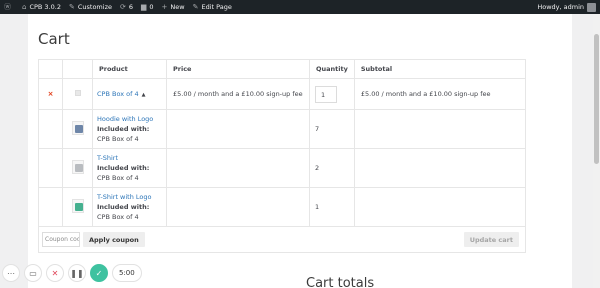 The image size is (600, 288). I want to click on product-subtotal: £5.00 / month and a £10.00 sign-up fee, so click(440, 94).